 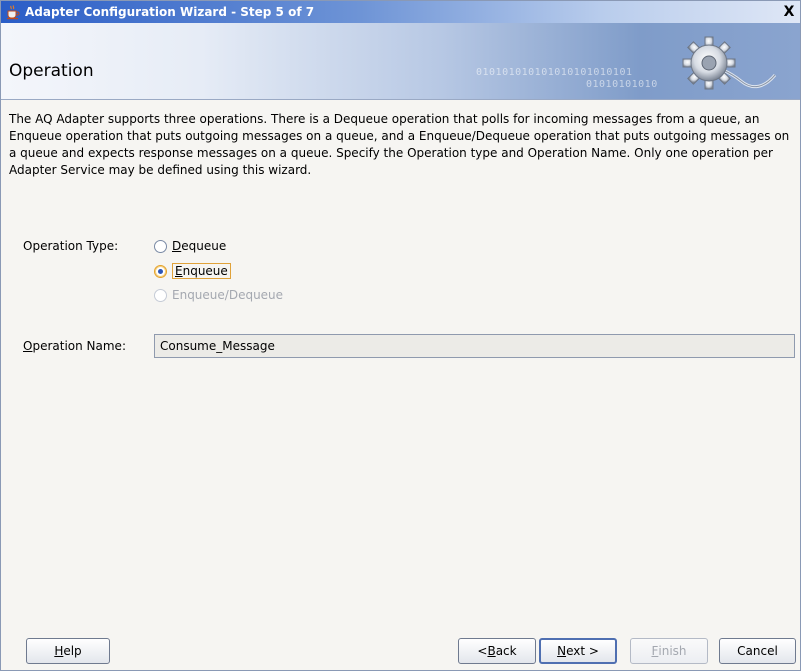 I want to click on radio-button-disabled, so click(x=160, y=295).